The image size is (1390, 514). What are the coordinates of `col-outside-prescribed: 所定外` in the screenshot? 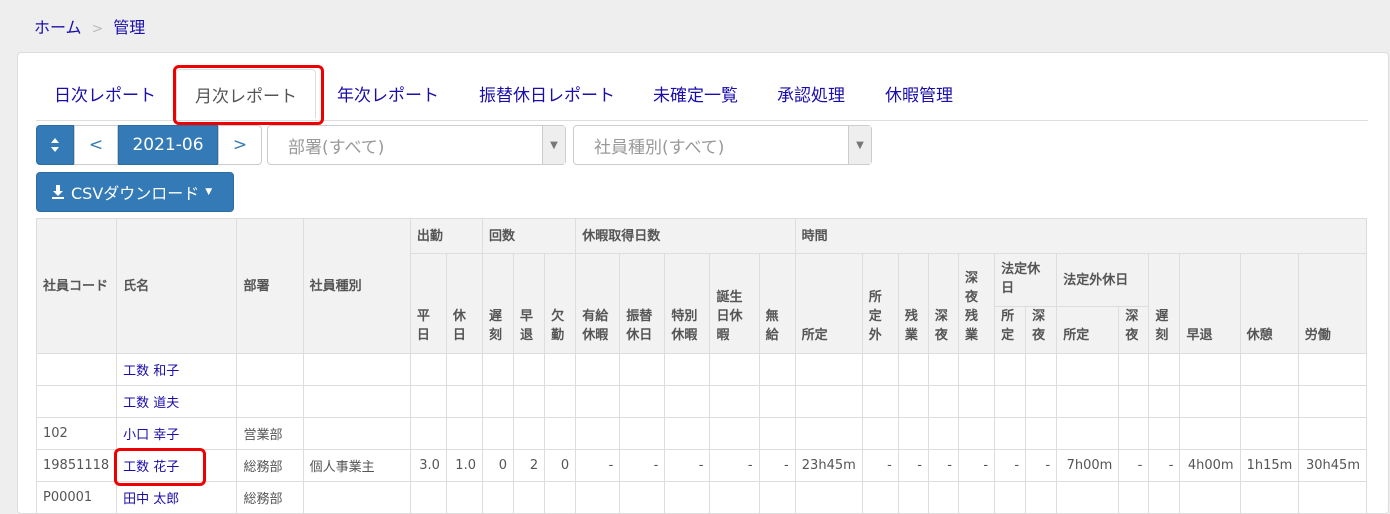 It's located at (880, 303).